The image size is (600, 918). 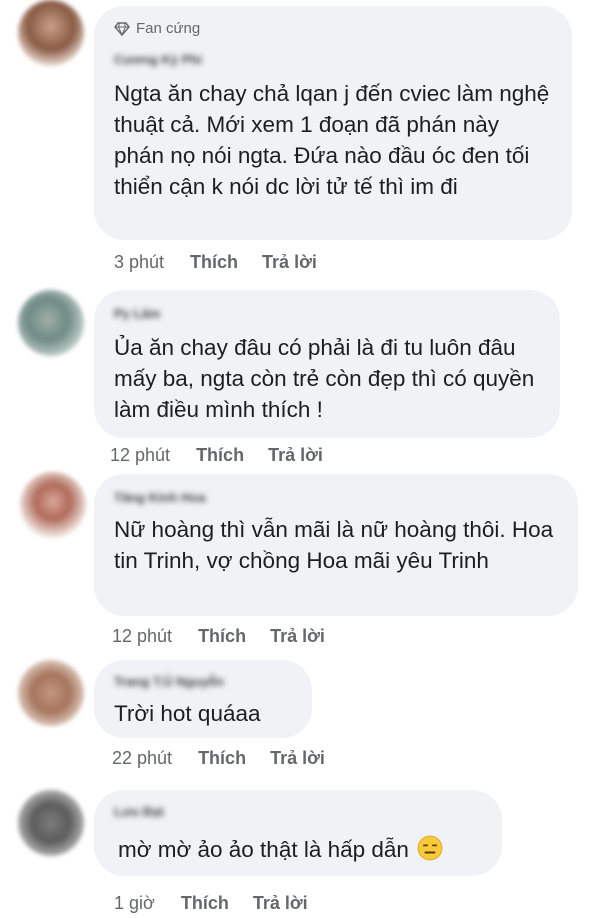 I want to click on comment-text: mờ mờ ảo ảo thật là hấp dẫn, so click(x=301, y=851).